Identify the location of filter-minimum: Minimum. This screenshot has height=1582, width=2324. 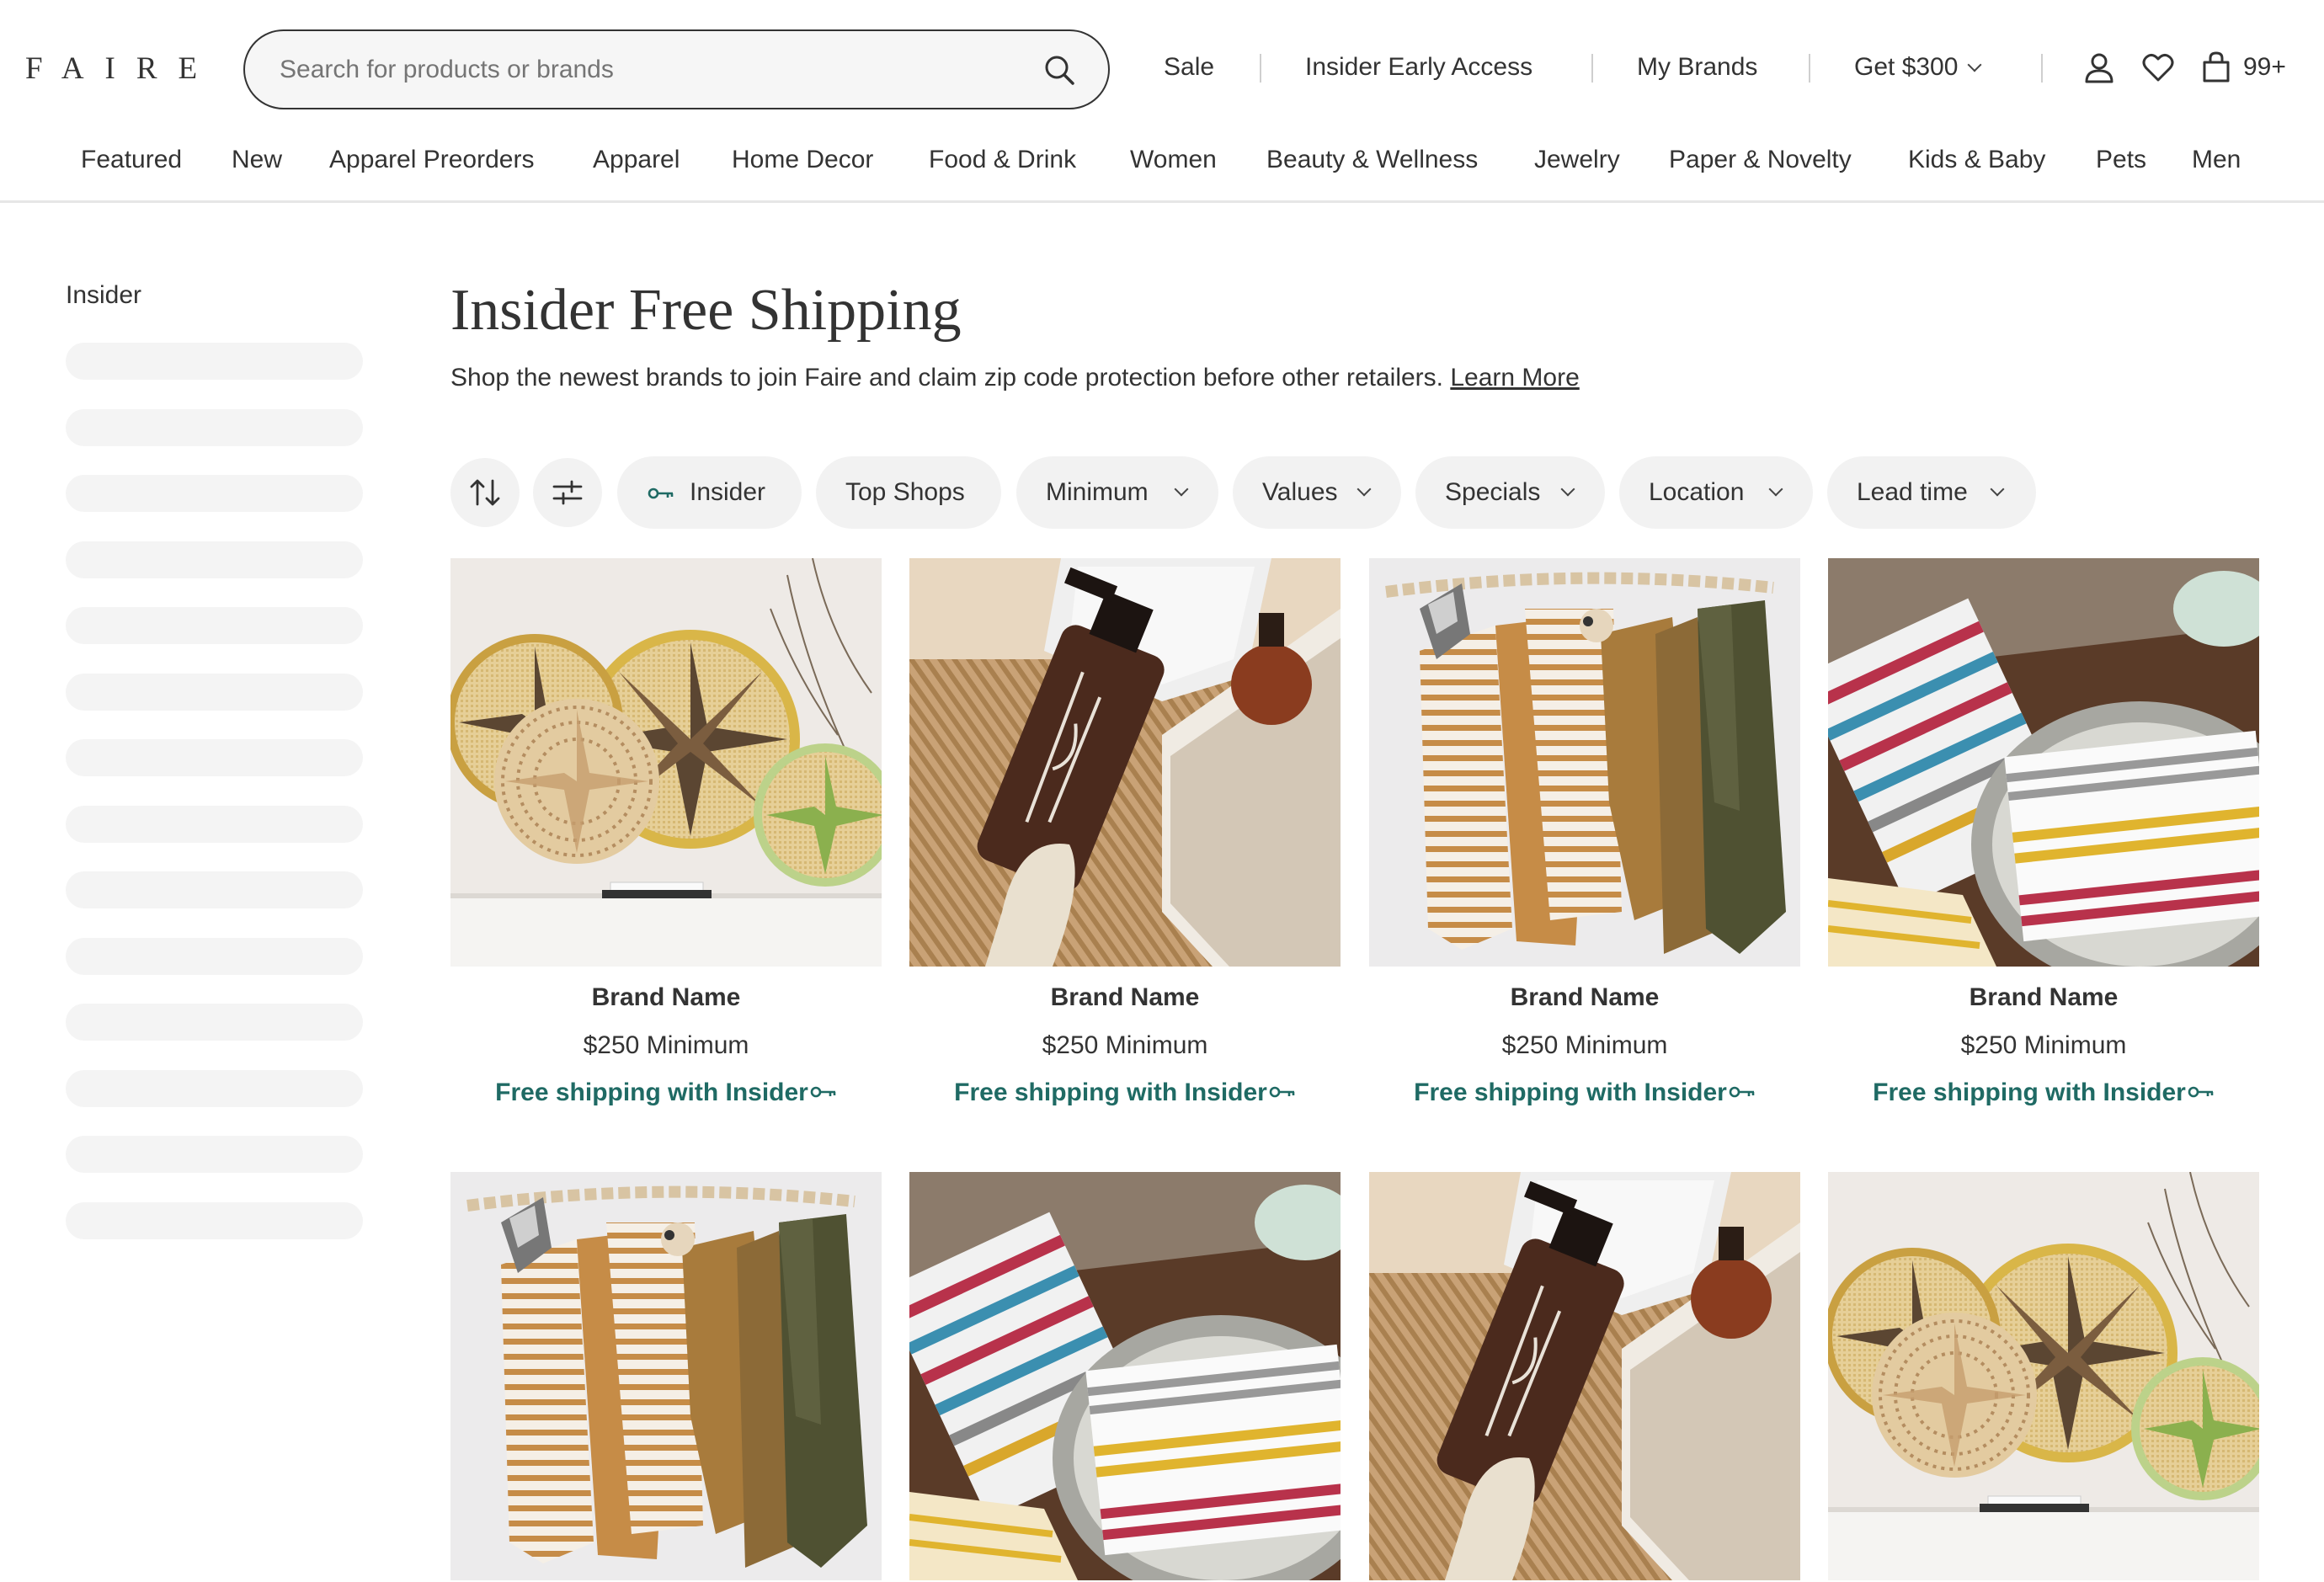
(1117, 492).